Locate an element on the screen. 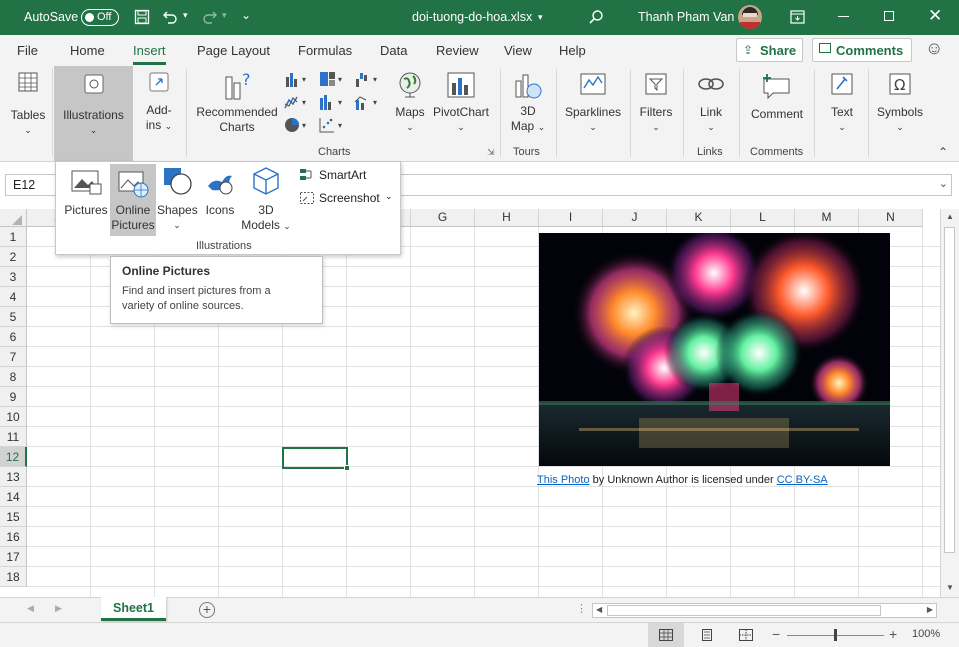 Image resolution: width=959 pixels, height=647 pixels. pivotchart-button: PivotChart ⌄ is located at coordinates (461, 103).